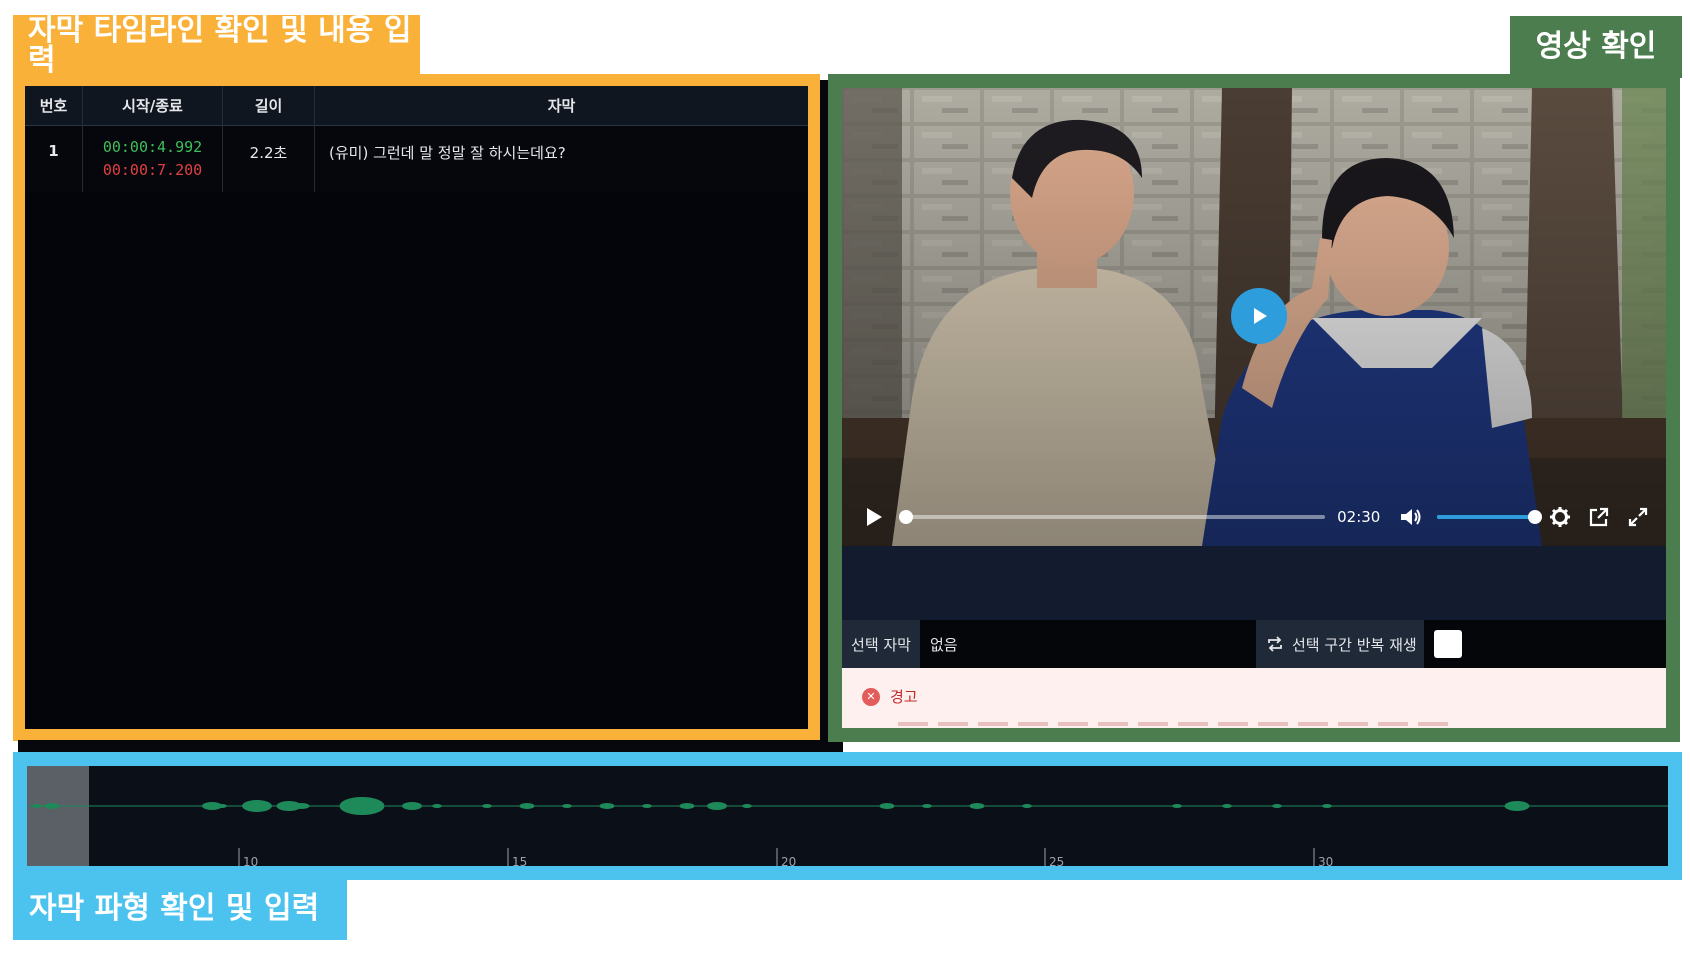 Image resolution: width=1690 pixels, height=969 pixels. Describe the element at coordinates (54, 105) in the screenshot. I see `header-number: 번호` at that location.